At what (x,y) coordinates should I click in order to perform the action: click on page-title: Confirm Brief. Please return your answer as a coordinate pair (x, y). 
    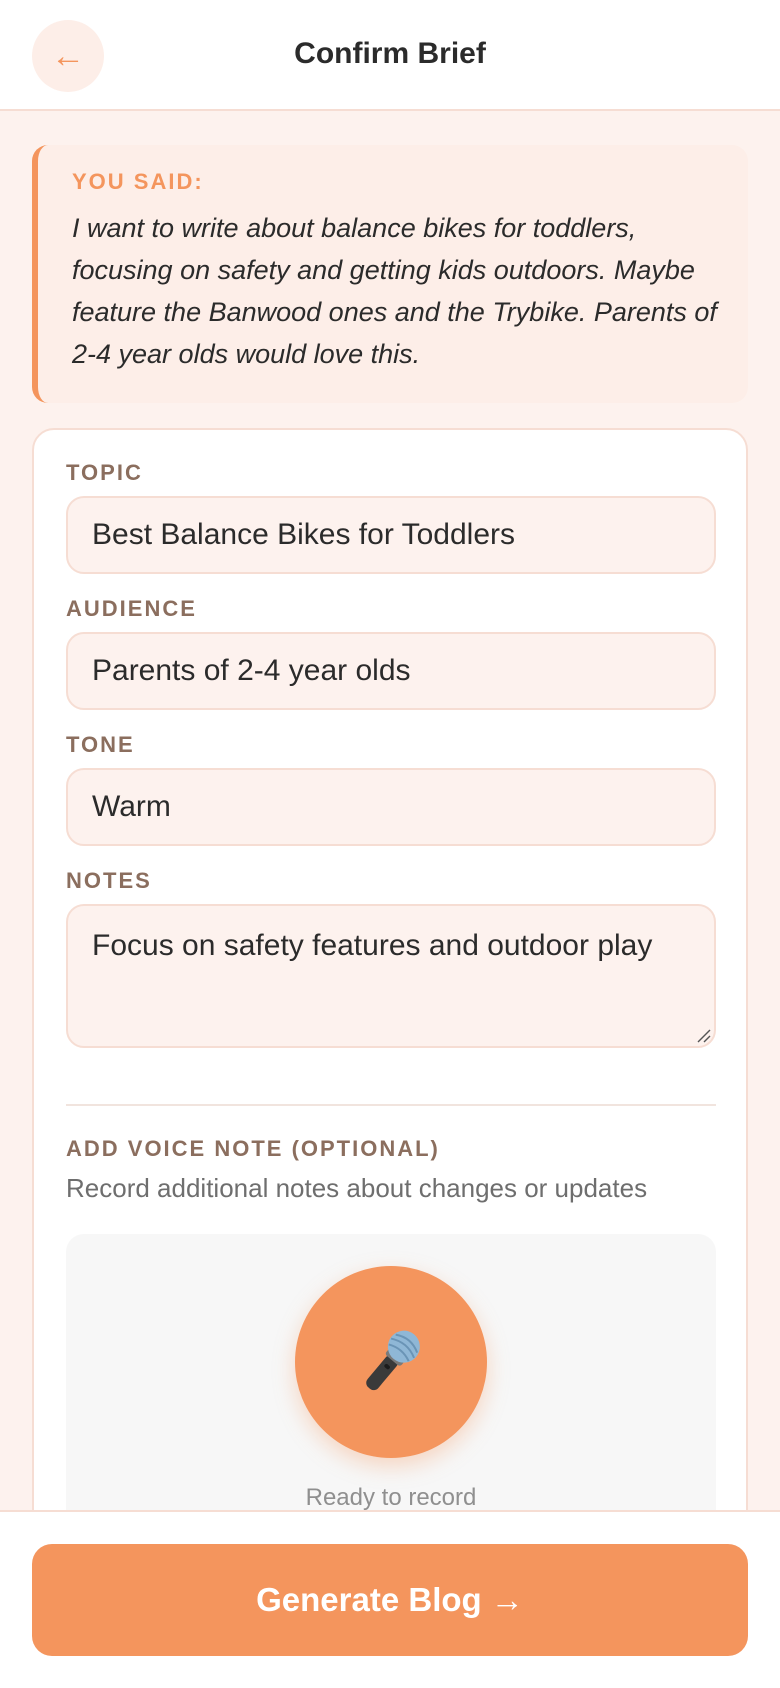
    Looking at the image, I should click on (390, 53).